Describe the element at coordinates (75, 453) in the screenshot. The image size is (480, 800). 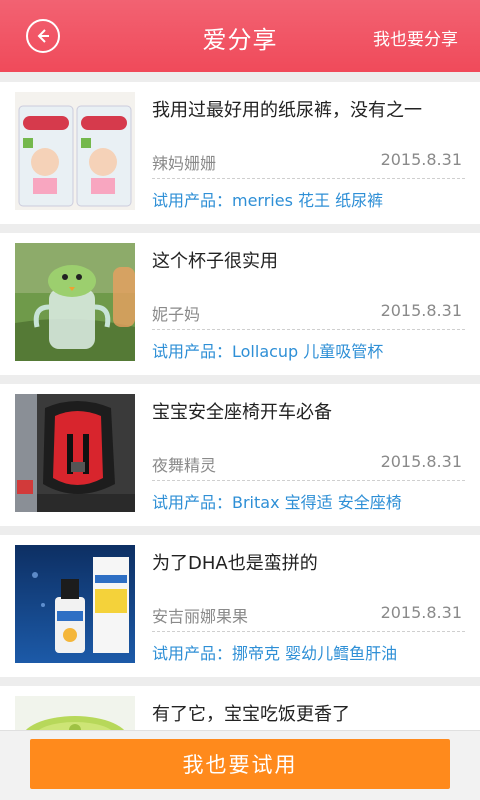
I see `car-seat-image` at that location.